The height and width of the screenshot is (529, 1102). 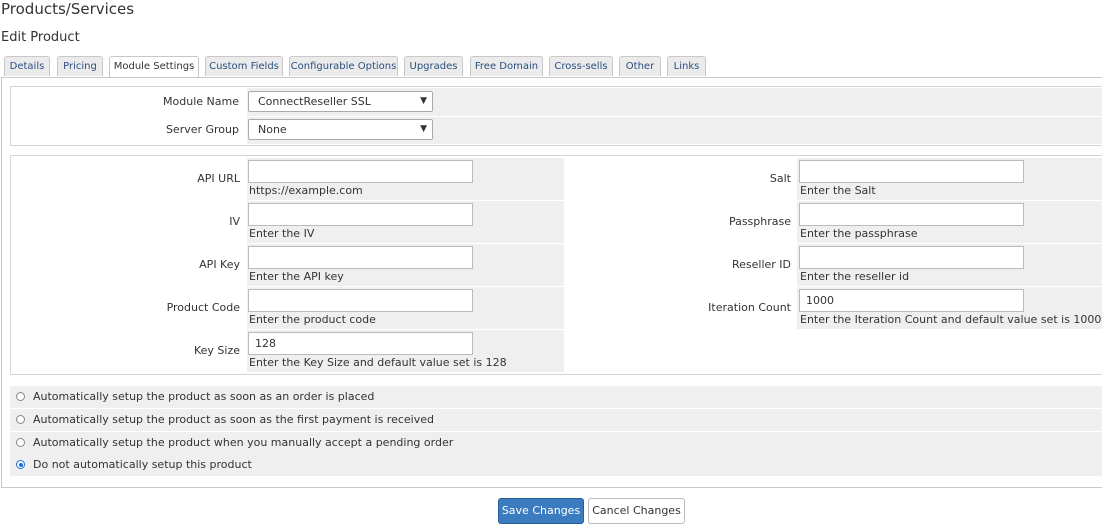 What do you see at coordinates (640, 66) in the screenshot?
I see `tab-other: Other` at bounding box center [640, 66].